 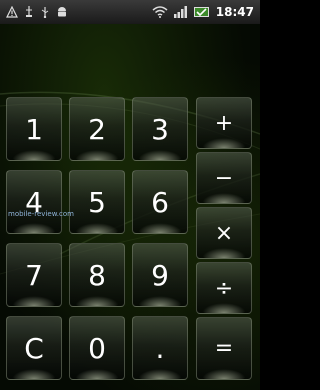 What do you see at coordinates (34, 202) in the screenshot?
I see `key-4: 4` at bounding box center [34, 202].